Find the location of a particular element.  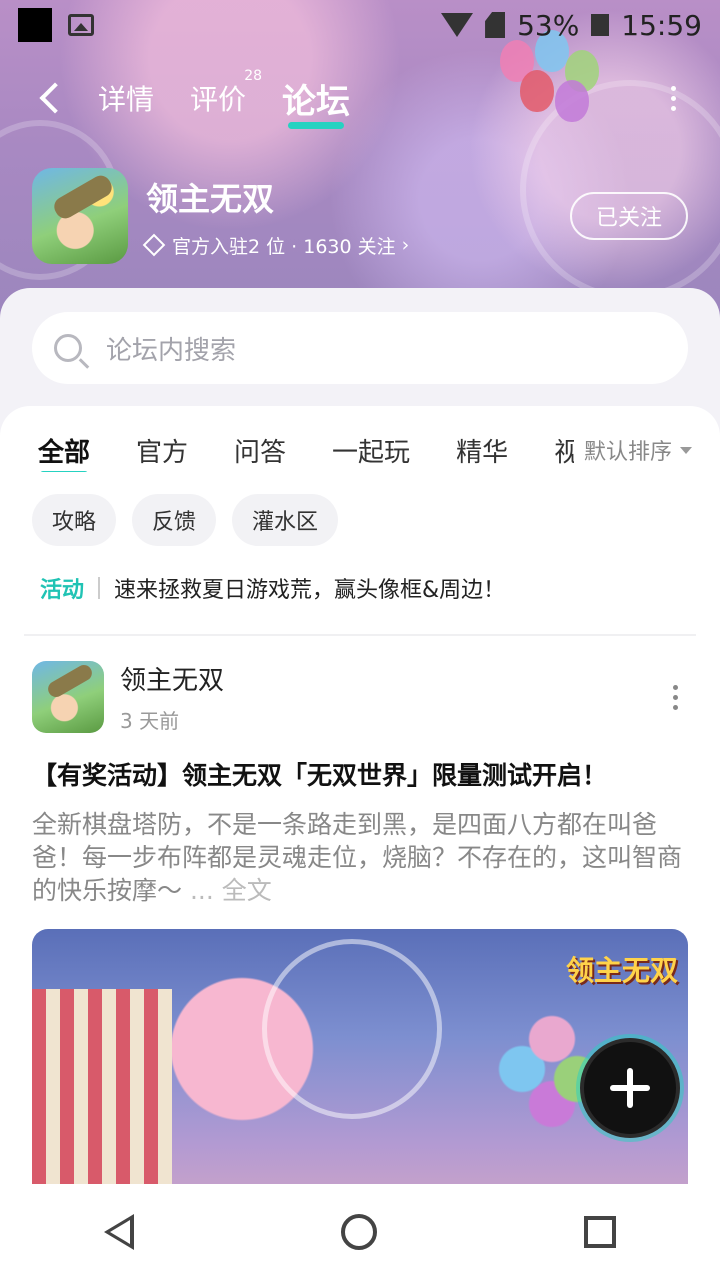

post-time: 3 天前 is located at coordinates (150, 721).